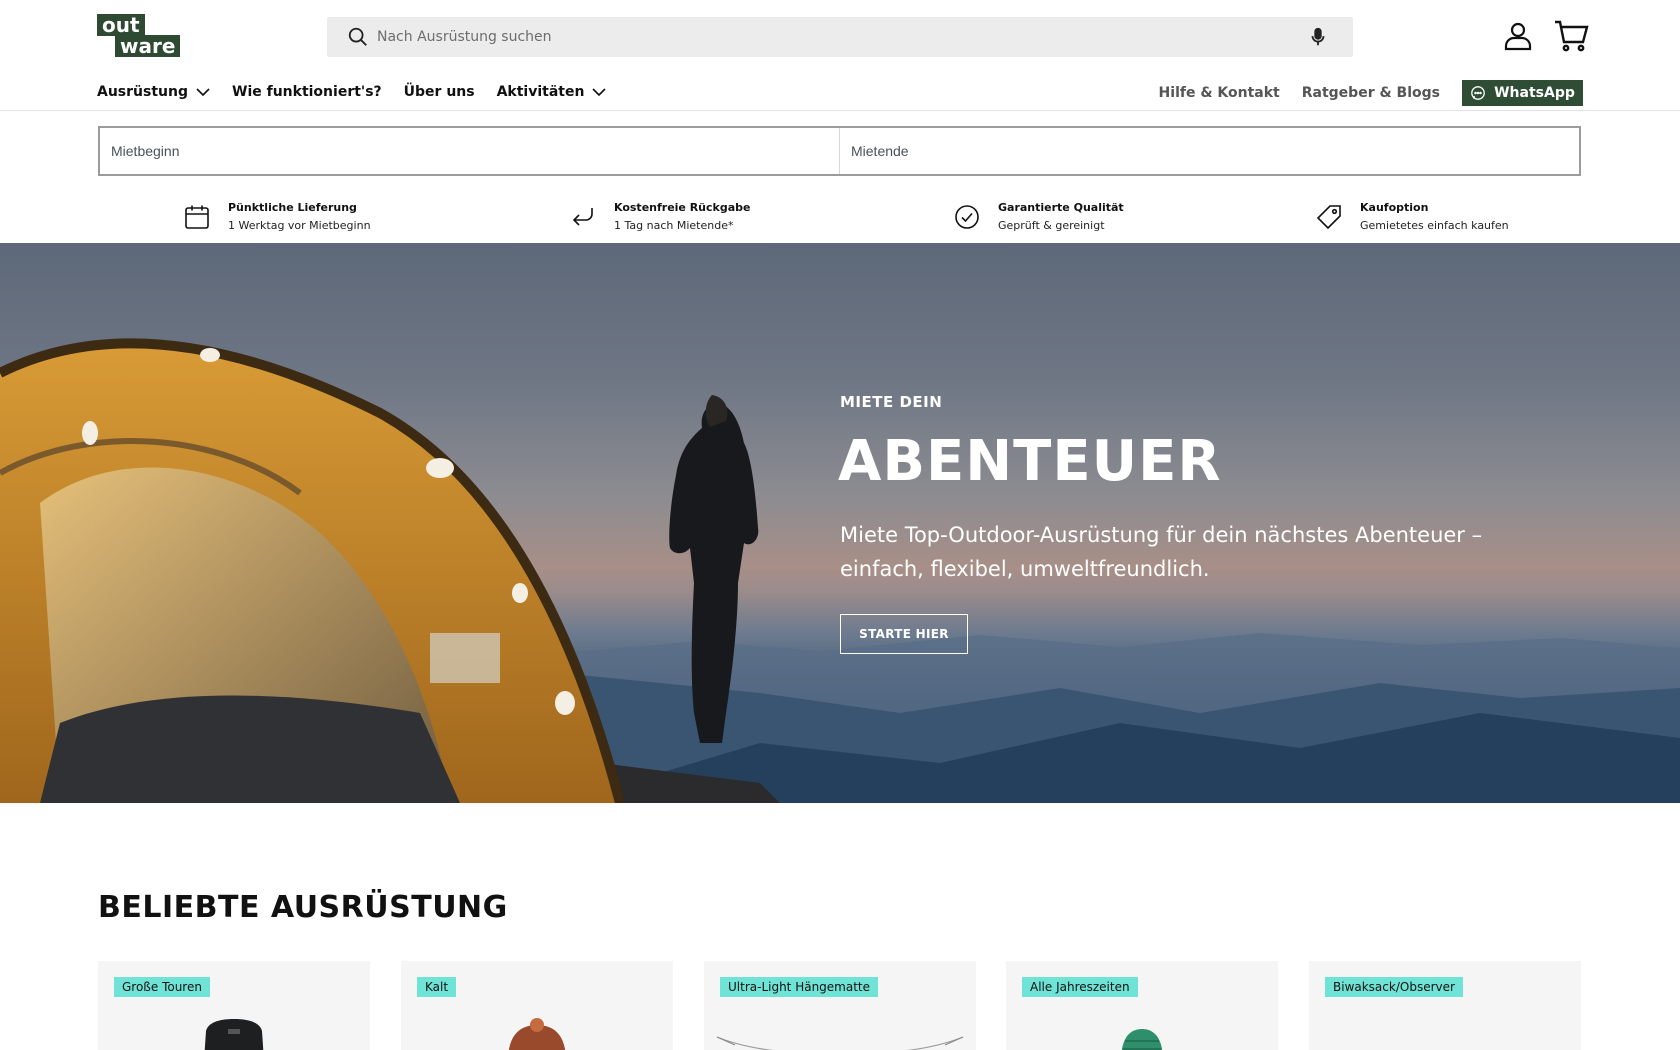  What do you see at coordinates (197, 217) in the screenshot?
I see `calendar-icon` at bounding box center [197, 217].